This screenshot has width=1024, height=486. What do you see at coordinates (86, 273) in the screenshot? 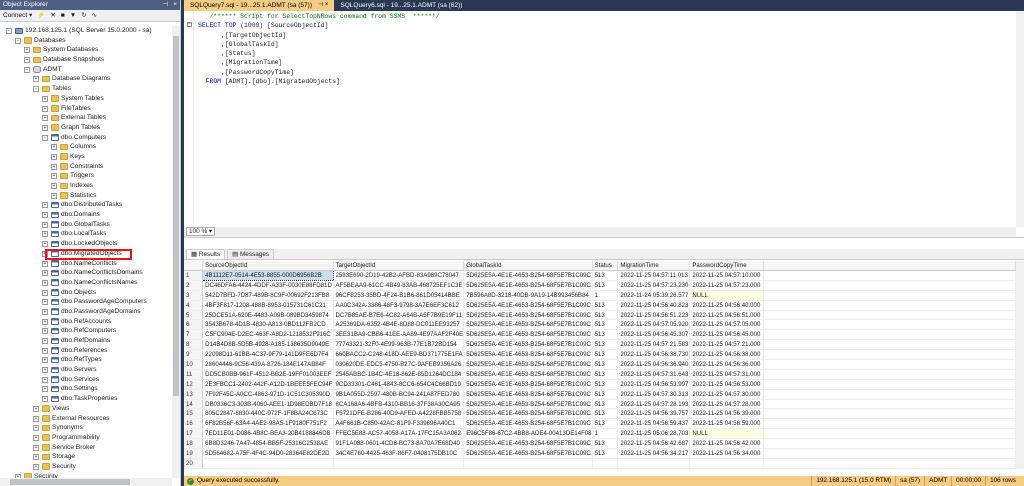
I see `tree-node: + dbo.NameConflictsDomains` at bounding box center [86, 273].